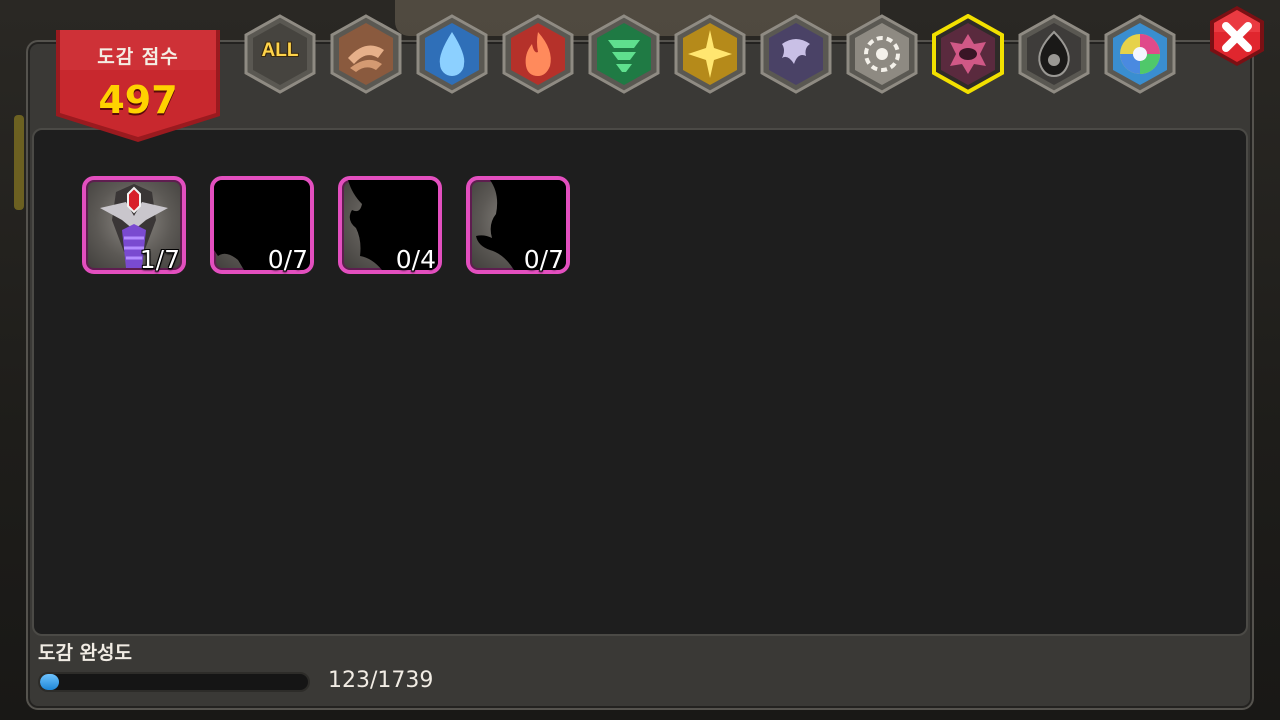 The width and height of the screenshot is (1280, 720). What do you see at coordinates (159, 259) in the screenshot?
I see `monster-collected-count: 1/7` at bounding box center [159, 259].